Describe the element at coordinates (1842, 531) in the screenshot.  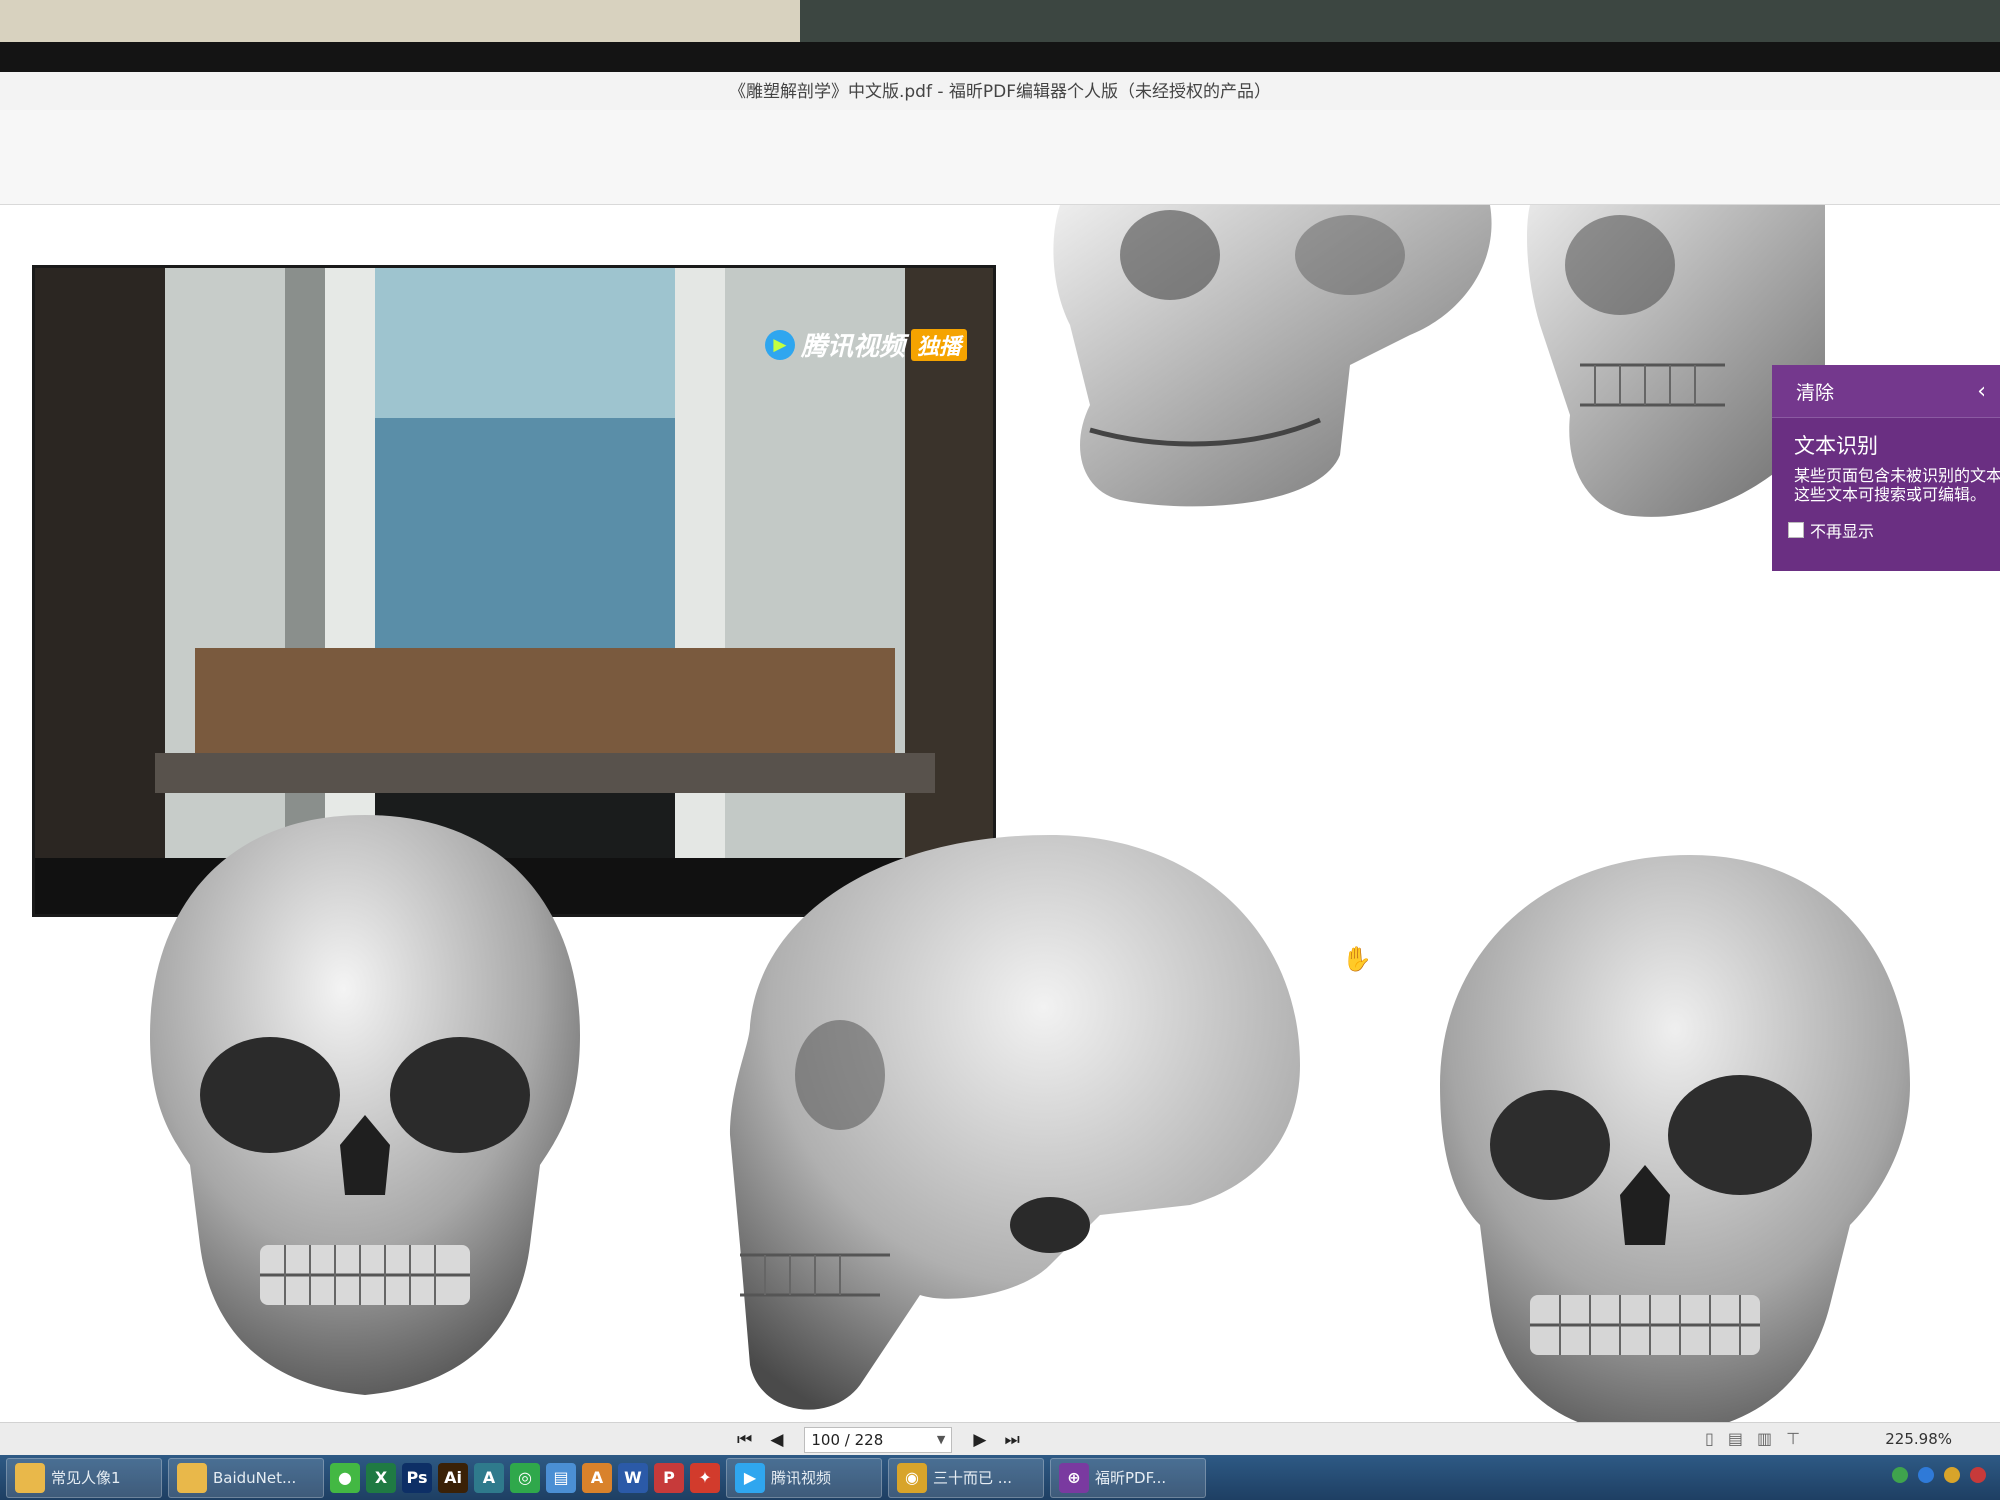
I see `dont-show-again-label: 不再显示` at that location.